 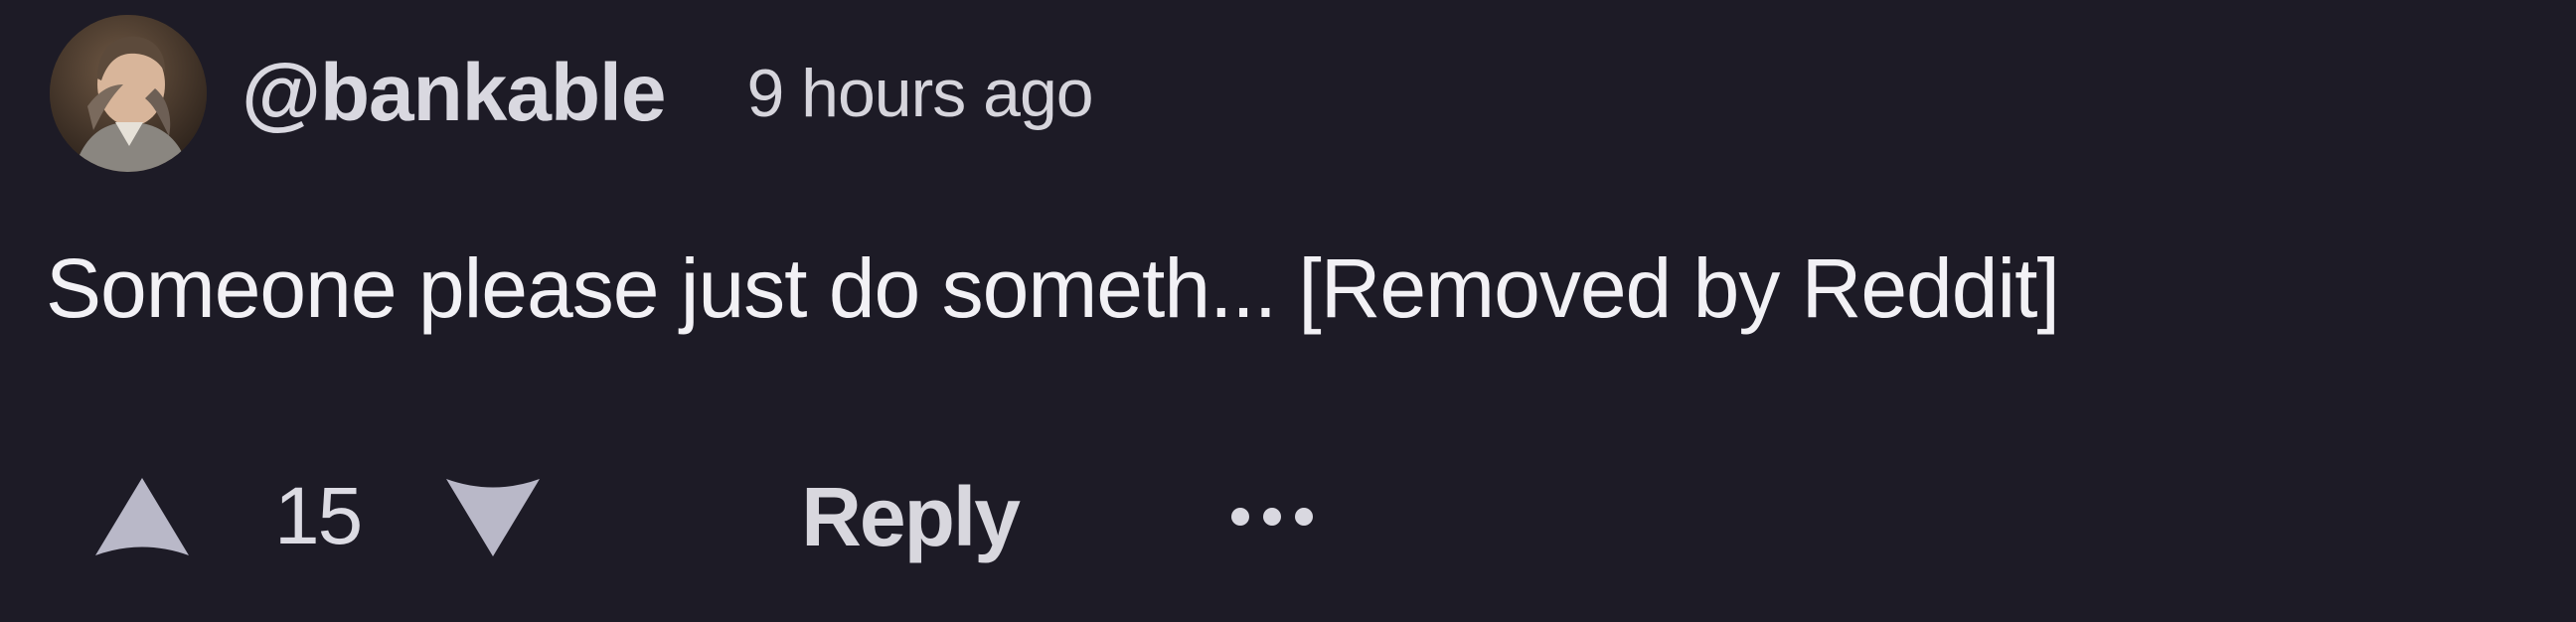 I want to click on upvote-button, so click(x=142, y=516).